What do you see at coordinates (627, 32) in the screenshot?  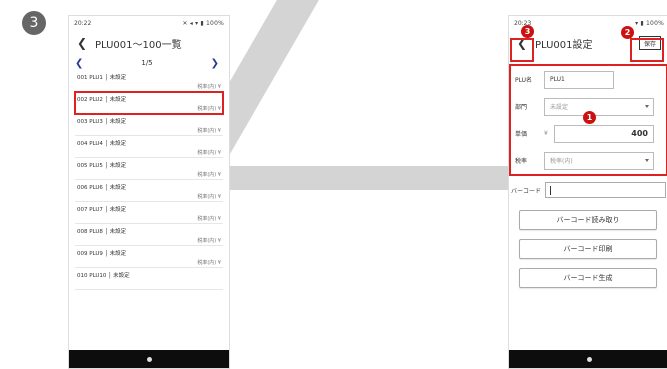 I see `callout-2-badge: 2` at bounding box center [627, 32].